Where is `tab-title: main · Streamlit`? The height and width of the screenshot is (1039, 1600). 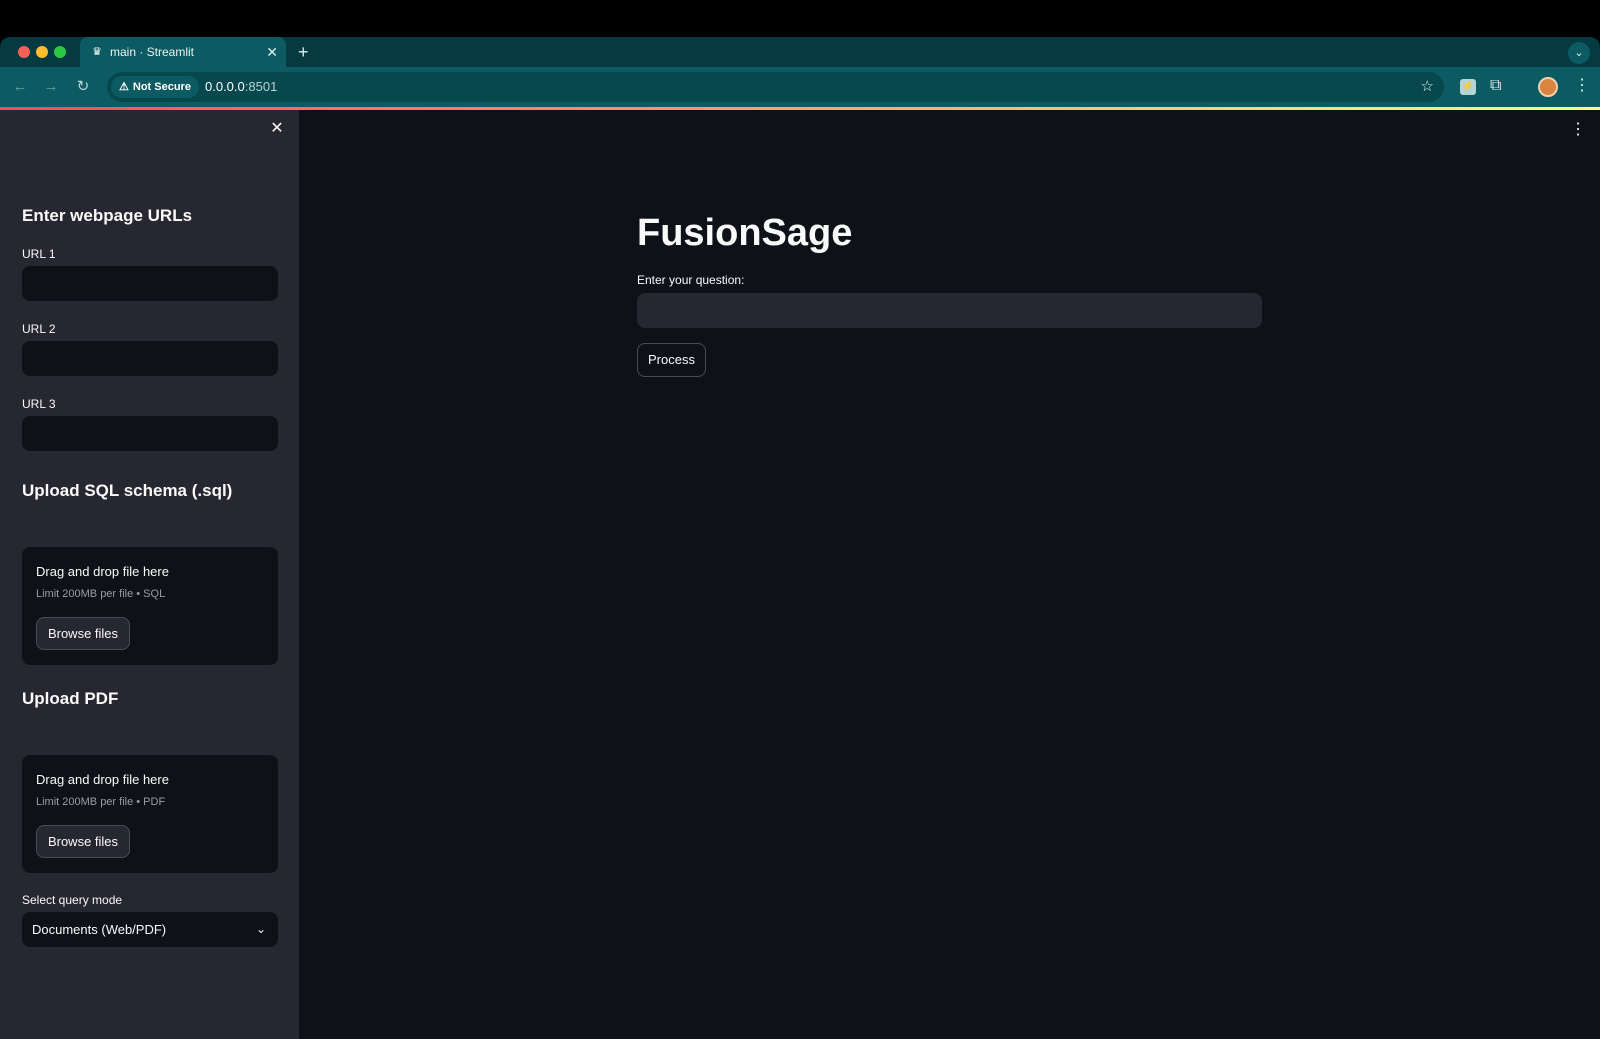 tab-title: main · Streamlit is located at coordinates (152, 52).